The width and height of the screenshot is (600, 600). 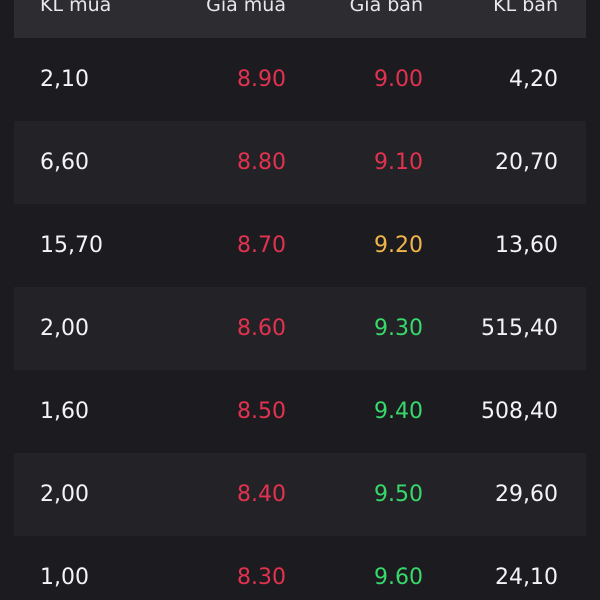 I want to click on order-book-row: 1,60 8.50 9.40 508,40, so click(x=300, y=411).